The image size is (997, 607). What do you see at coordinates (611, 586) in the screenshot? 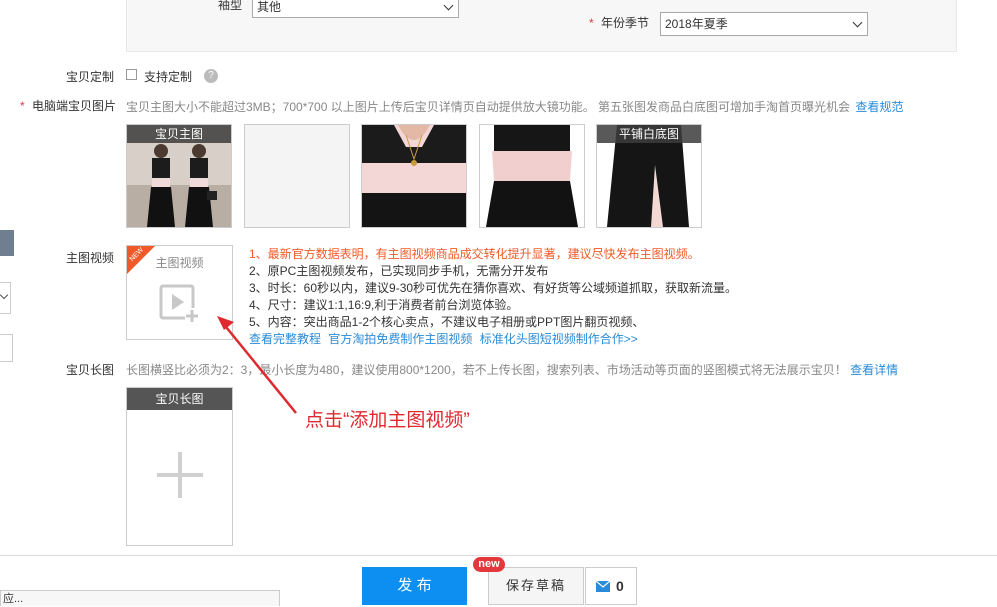
I see `message-button: 0` at bounding box center [611, 586].